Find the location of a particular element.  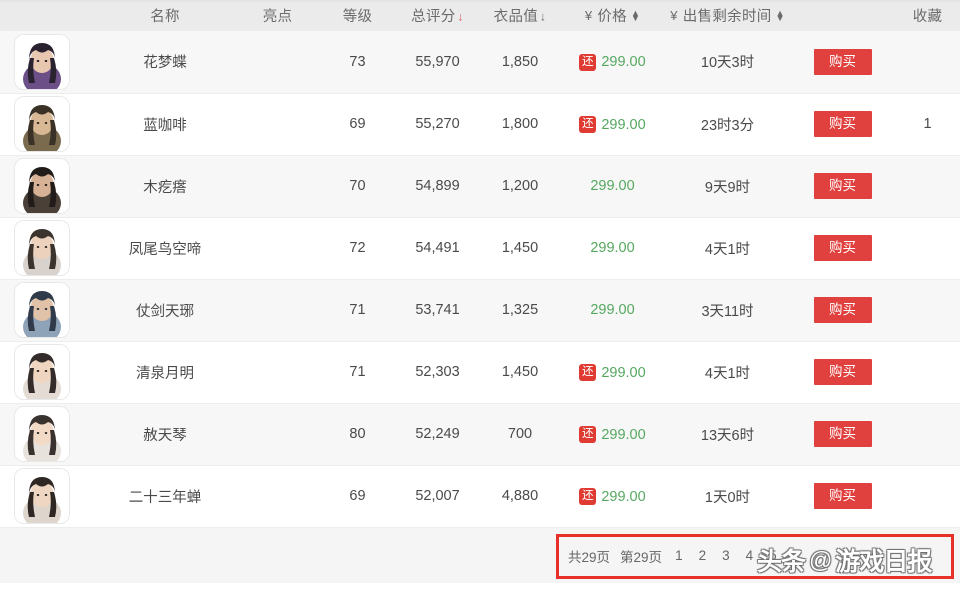

installment-badge: 还 is located at coordinates (588, 435).